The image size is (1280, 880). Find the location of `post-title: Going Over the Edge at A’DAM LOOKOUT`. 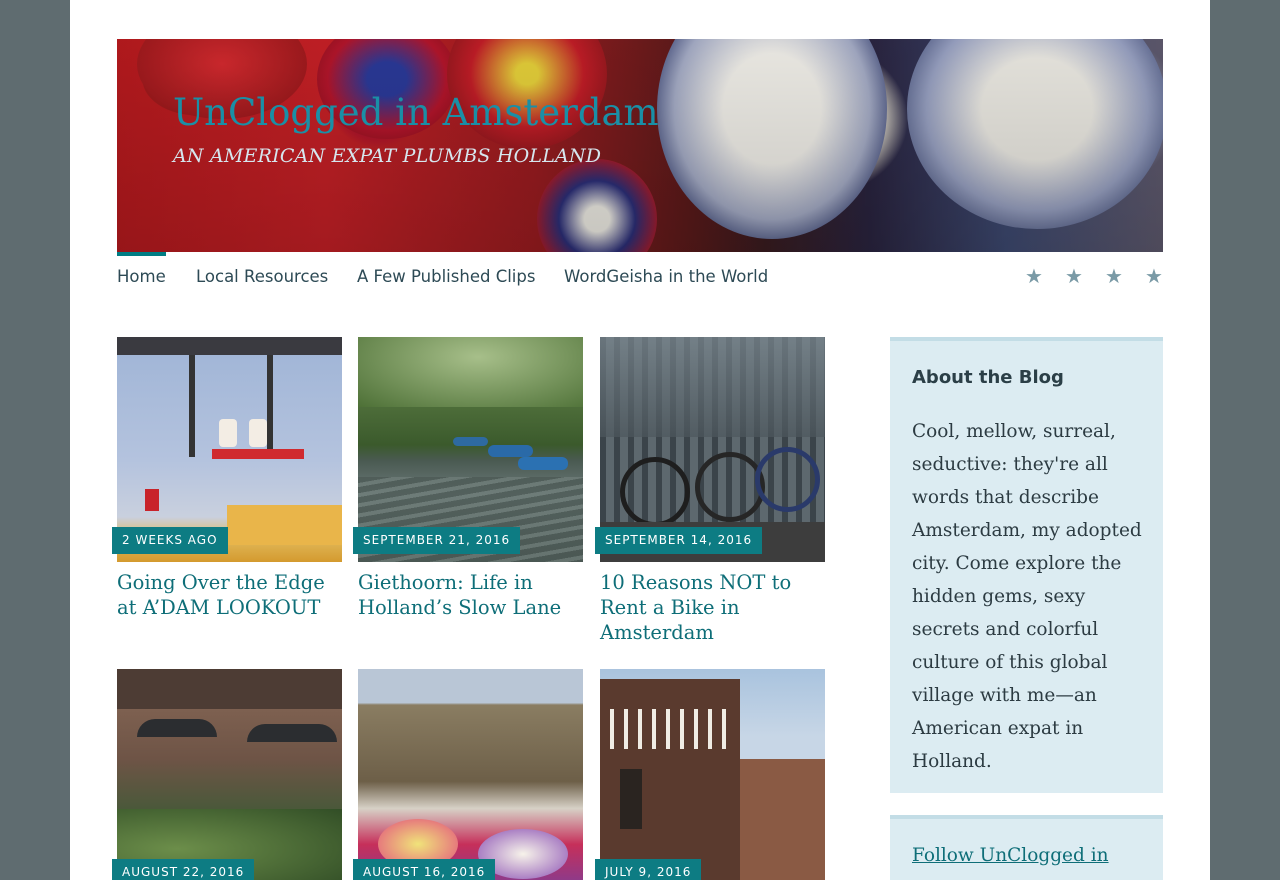

post-title: Going Over the Edge at A’DAM LOOKOUT is located at coordinates (229, 595).